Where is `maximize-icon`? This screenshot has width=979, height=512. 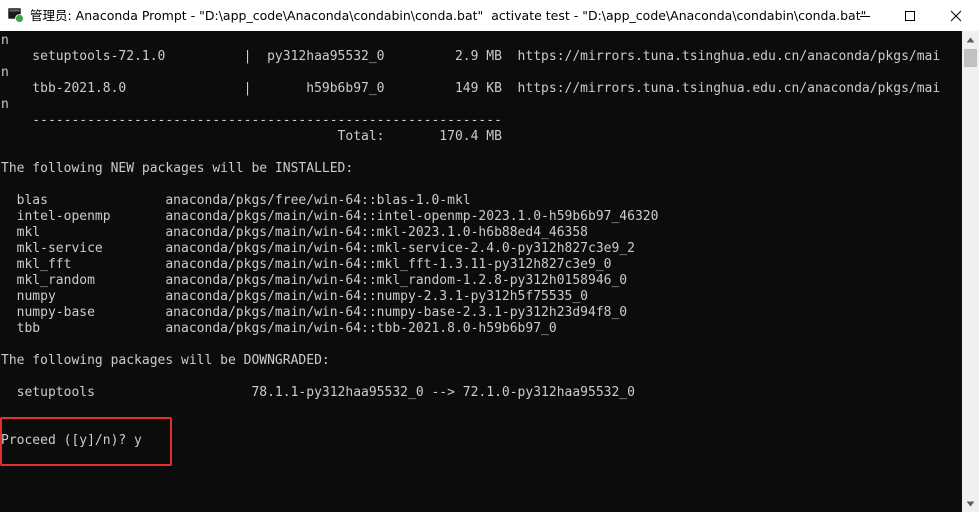 maximize-icon is located at coordinates (910, 15).